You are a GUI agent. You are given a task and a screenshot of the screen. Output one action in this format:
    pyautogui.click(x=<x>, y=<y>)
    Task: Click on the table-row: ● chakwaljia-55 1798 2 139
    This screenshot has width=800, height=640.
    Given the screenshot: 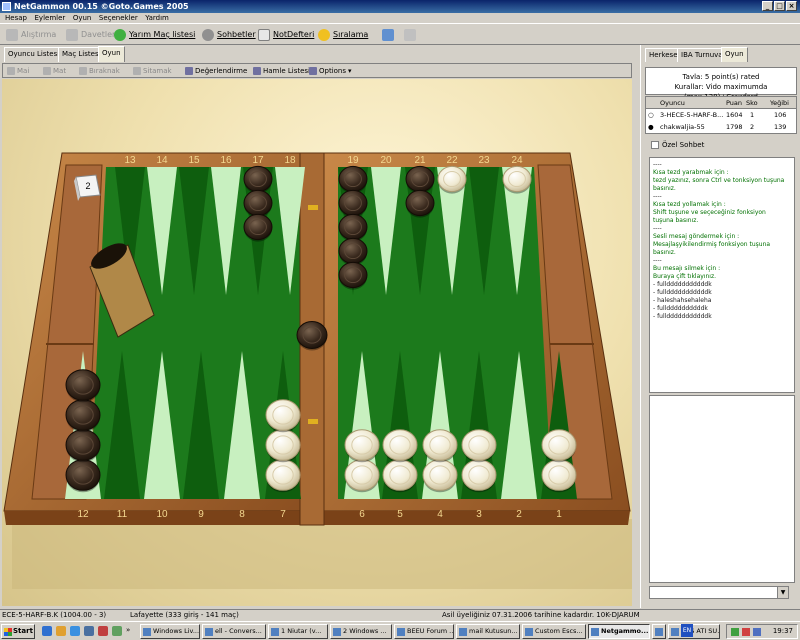 What is the action you would take?
    pyautogui.click(x=721, y=127)
    